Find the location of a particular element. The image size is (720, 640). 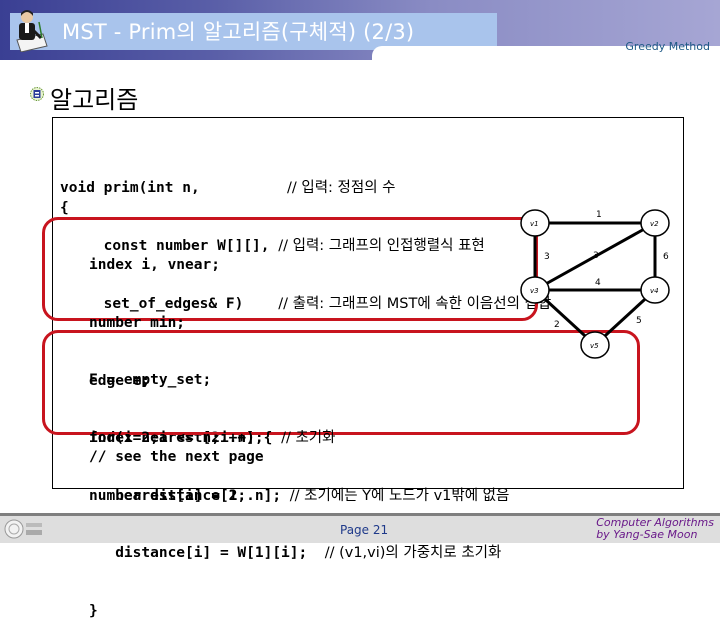

slide-title: MST - Prim의 알고리즘(구체적) (2/3) is located at coordinates (238, 32).